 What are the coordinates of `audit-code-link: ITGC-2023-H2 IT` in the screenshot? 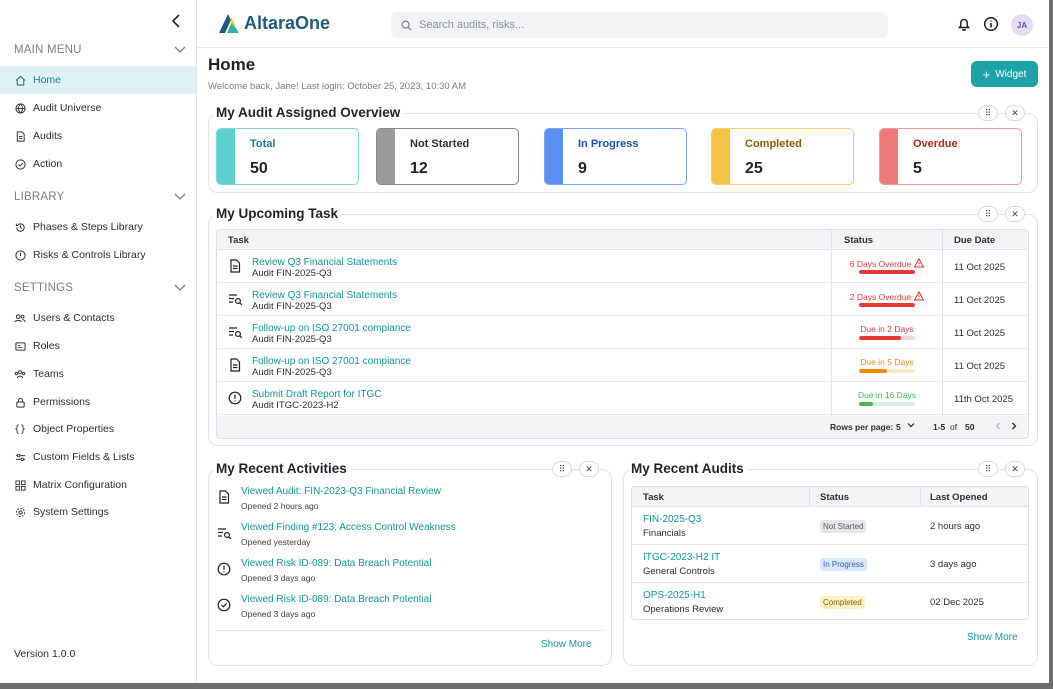 It's located at (681, 557).